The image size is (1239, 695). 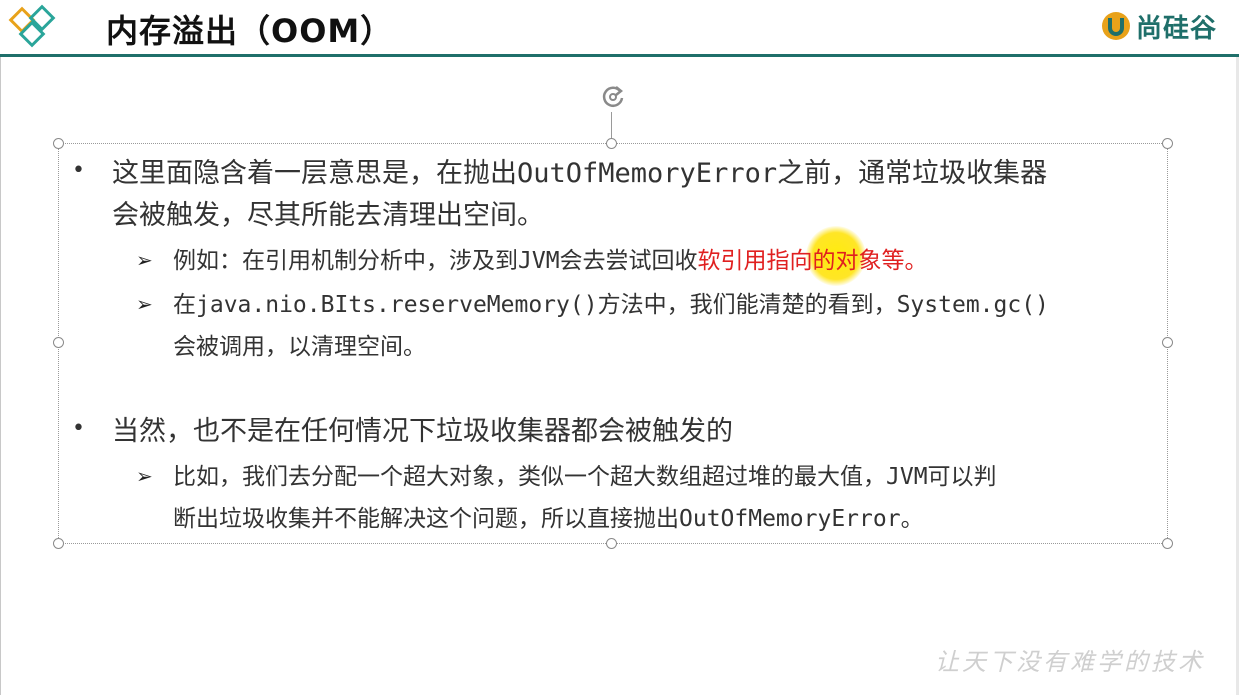 What do you see at coordinates (912, 173) in the screenshot?
I see `bullet-1-text-b: 之前，通常垃圾收集器` at bounding box center [912, 173].